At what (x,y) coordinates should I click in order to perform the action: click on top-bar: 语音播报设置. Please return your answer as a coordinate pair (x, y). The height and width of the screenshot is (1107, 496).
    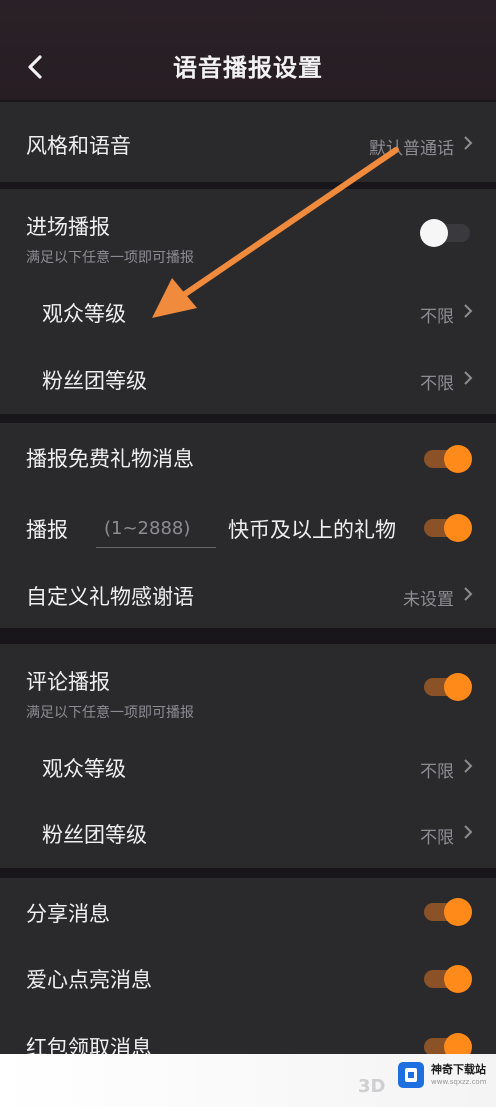
    Looking at the image, I should click on (248, 50).